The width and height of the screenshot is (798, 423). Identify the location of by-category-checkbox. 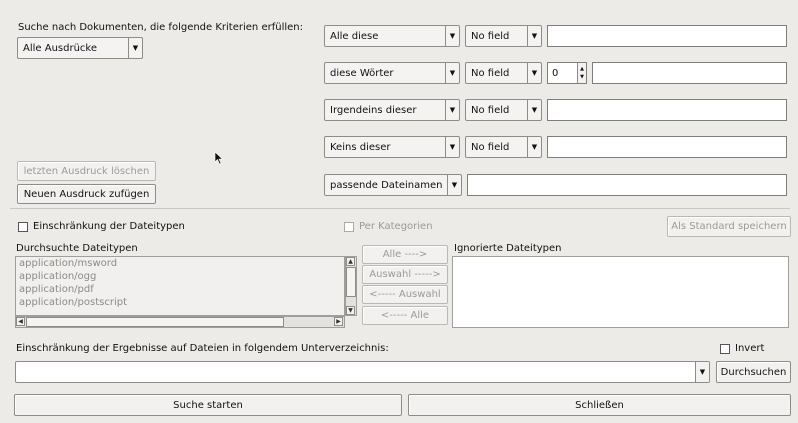
(349, 227).